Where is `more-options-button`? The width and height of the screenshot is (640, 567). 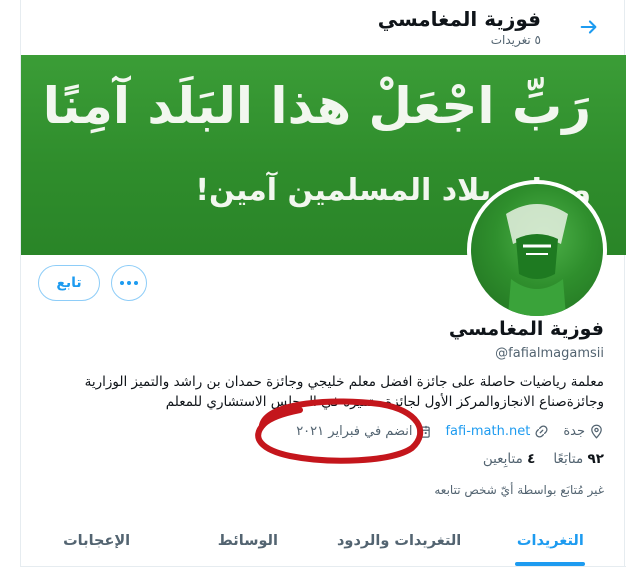
more-options-button is located at coordinates (129, 283).